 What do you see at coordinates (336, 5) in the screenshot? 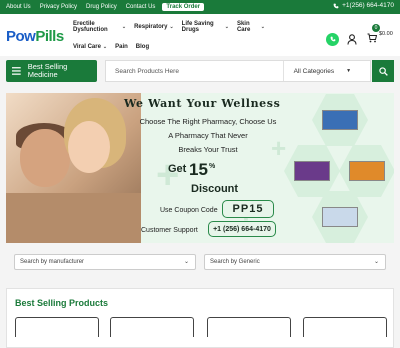
I see `phone-icon` at bounding box center [336, 5].